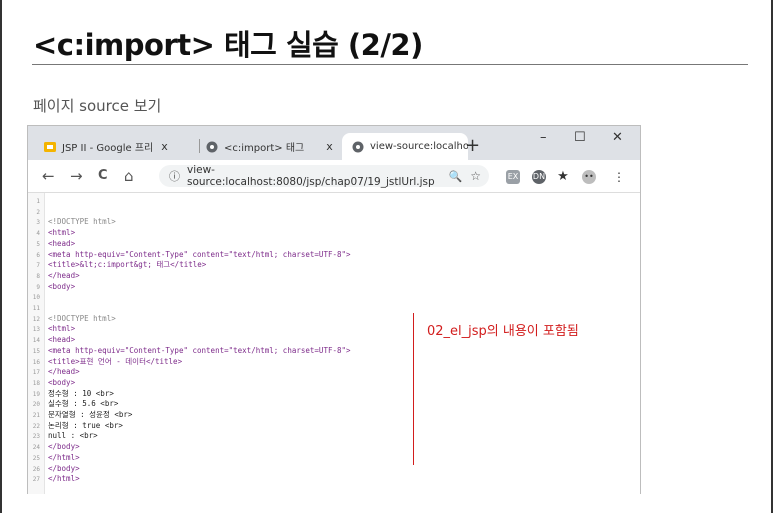 This screenshot has width=773, height=513. I want to click on source-line: 25 </html>, so click(54, 457).